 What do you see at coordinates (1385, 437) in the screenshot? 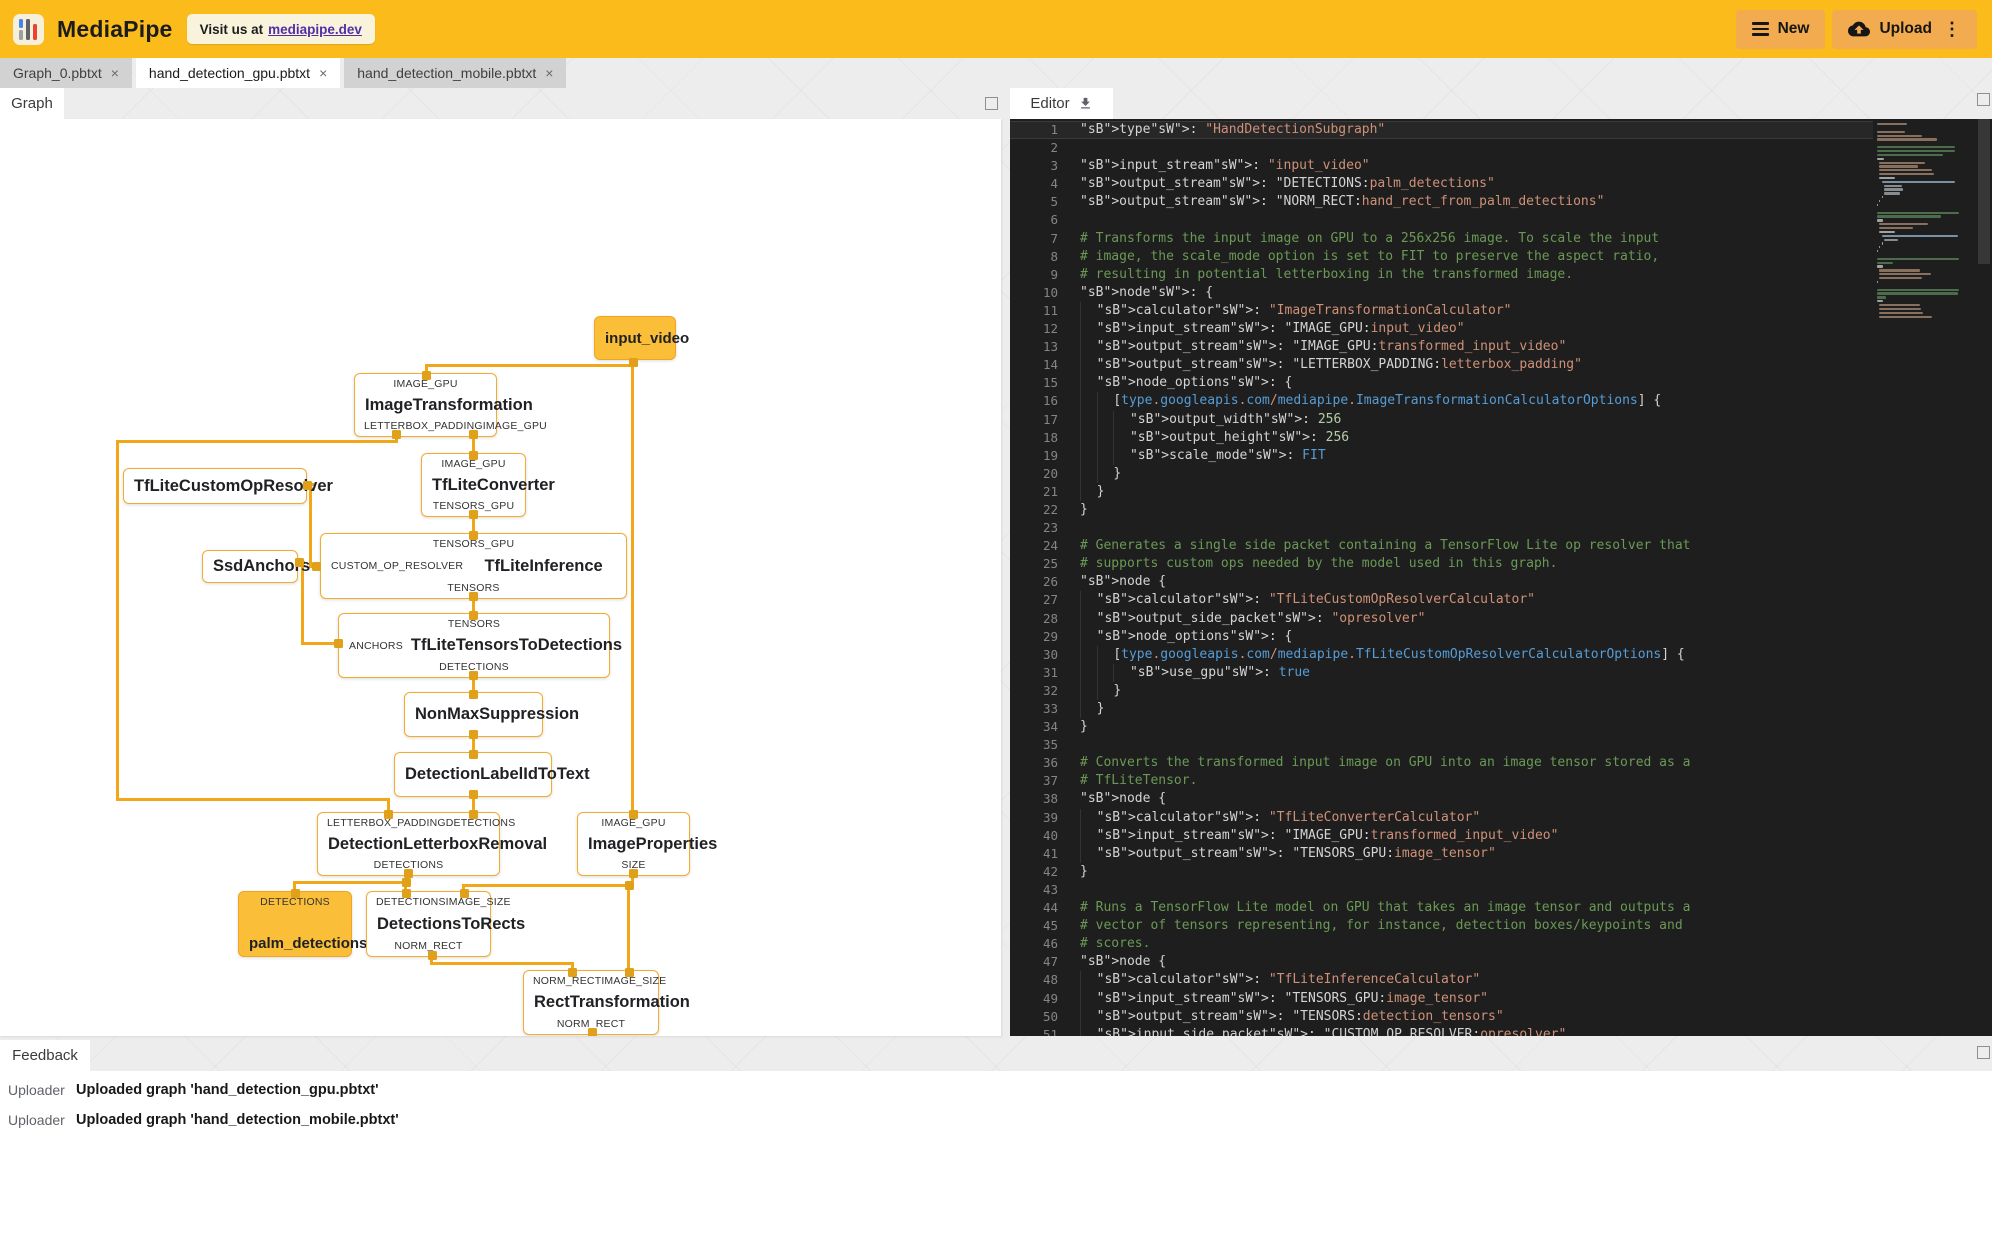
I see `code-line: "sB">output_height"sW">: 256` at bounding box center [1385, 437].